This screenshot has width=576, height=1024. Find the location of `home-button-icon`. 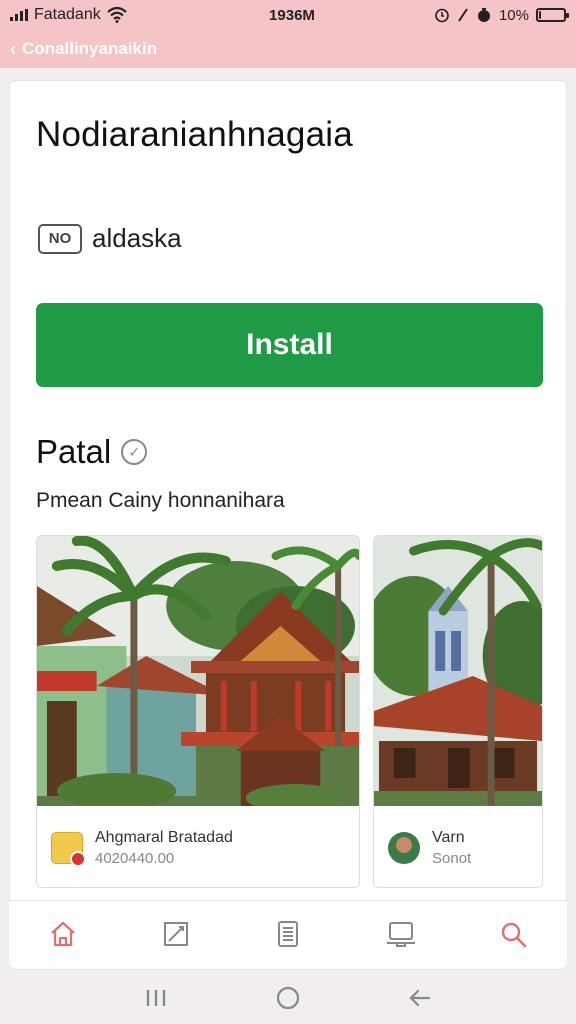

home-button-icon is located at coordinates (288, 998).